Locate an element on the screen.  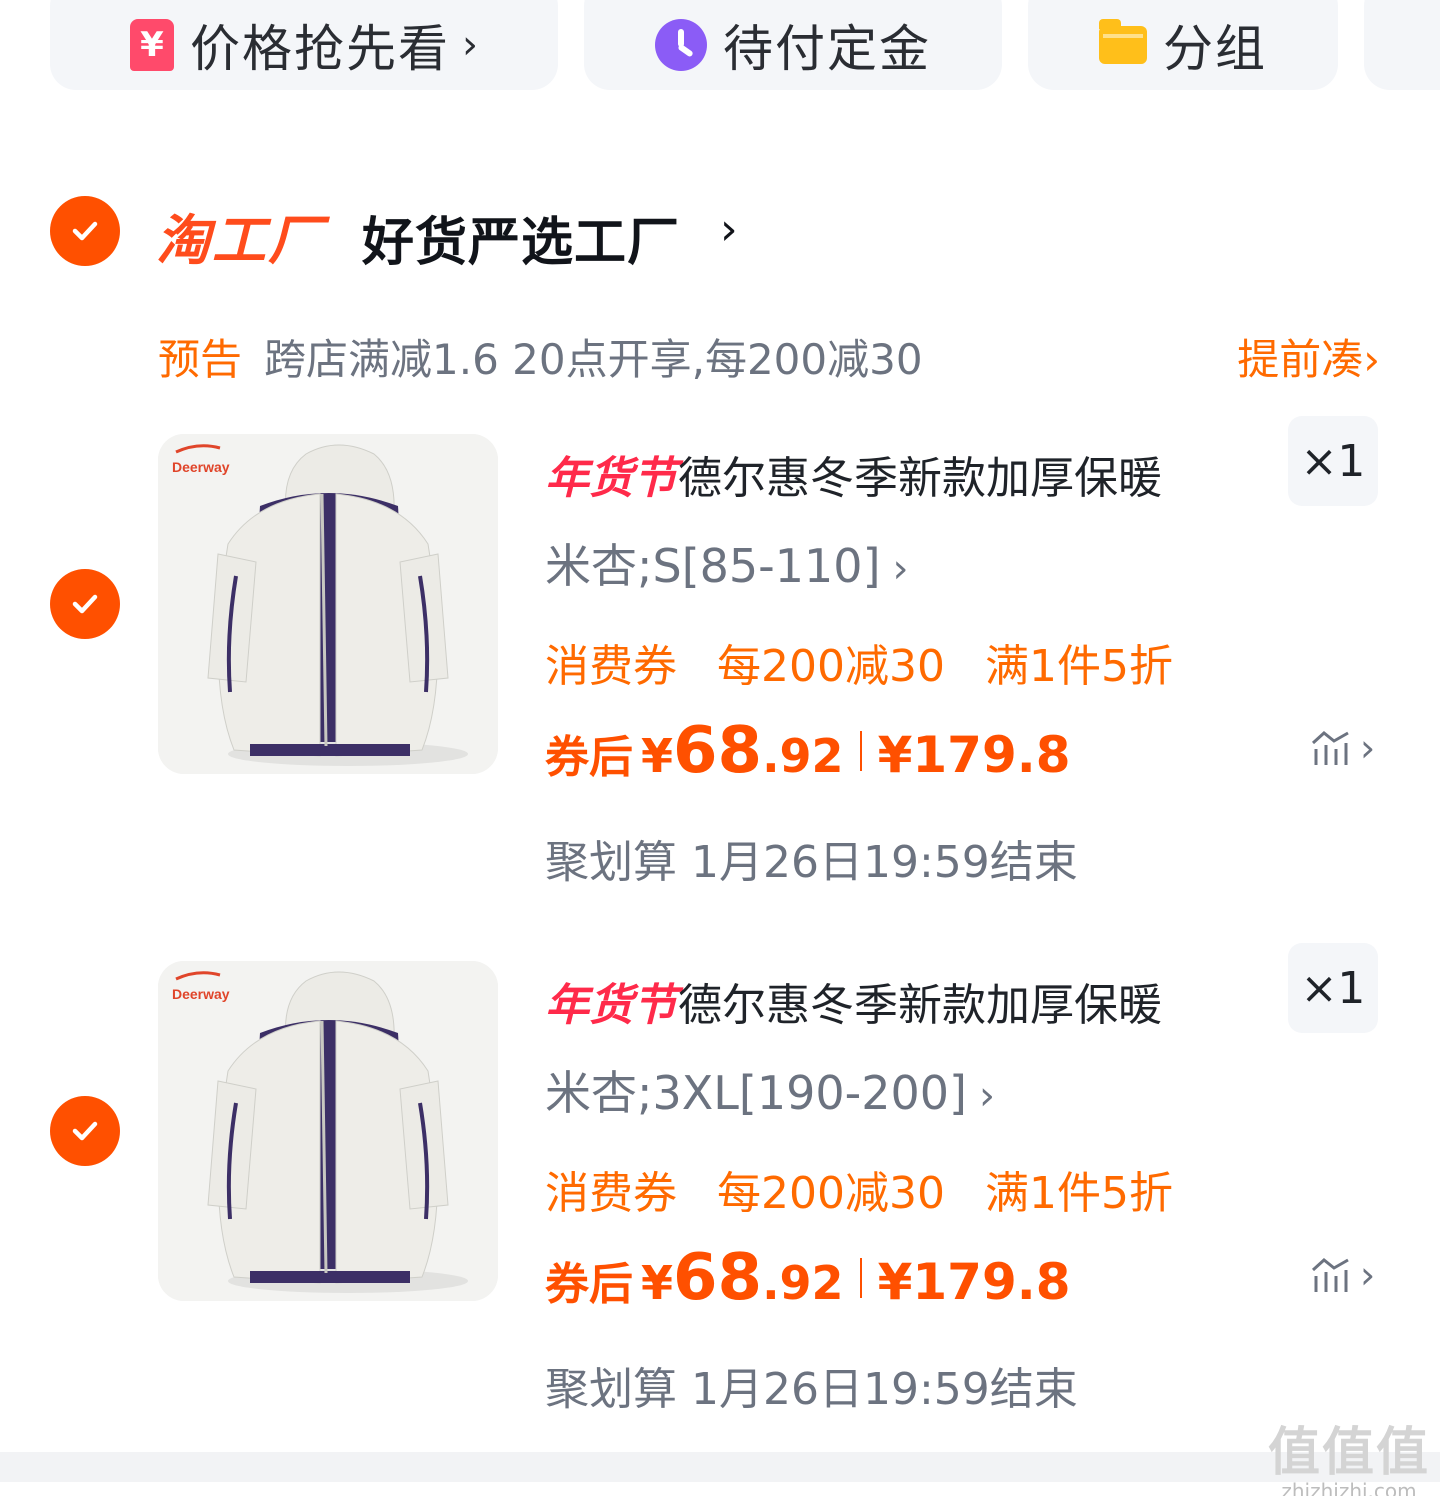
filter-chip-pending-deposit: 待付定金 is located at coordinates (793, 45).